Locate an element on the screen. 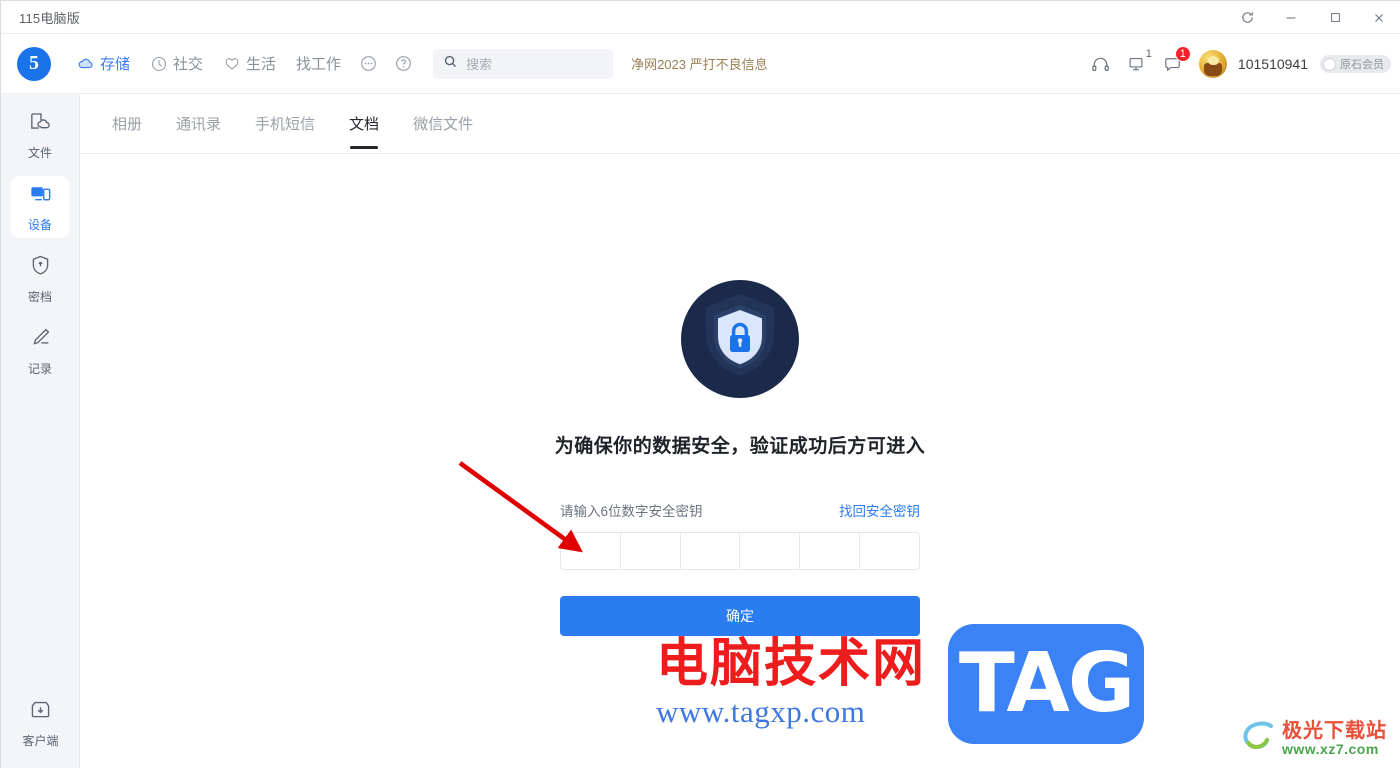 The image size is (1400, 768). status-badge: 原石会员 is located at coordinates (1355, 64).